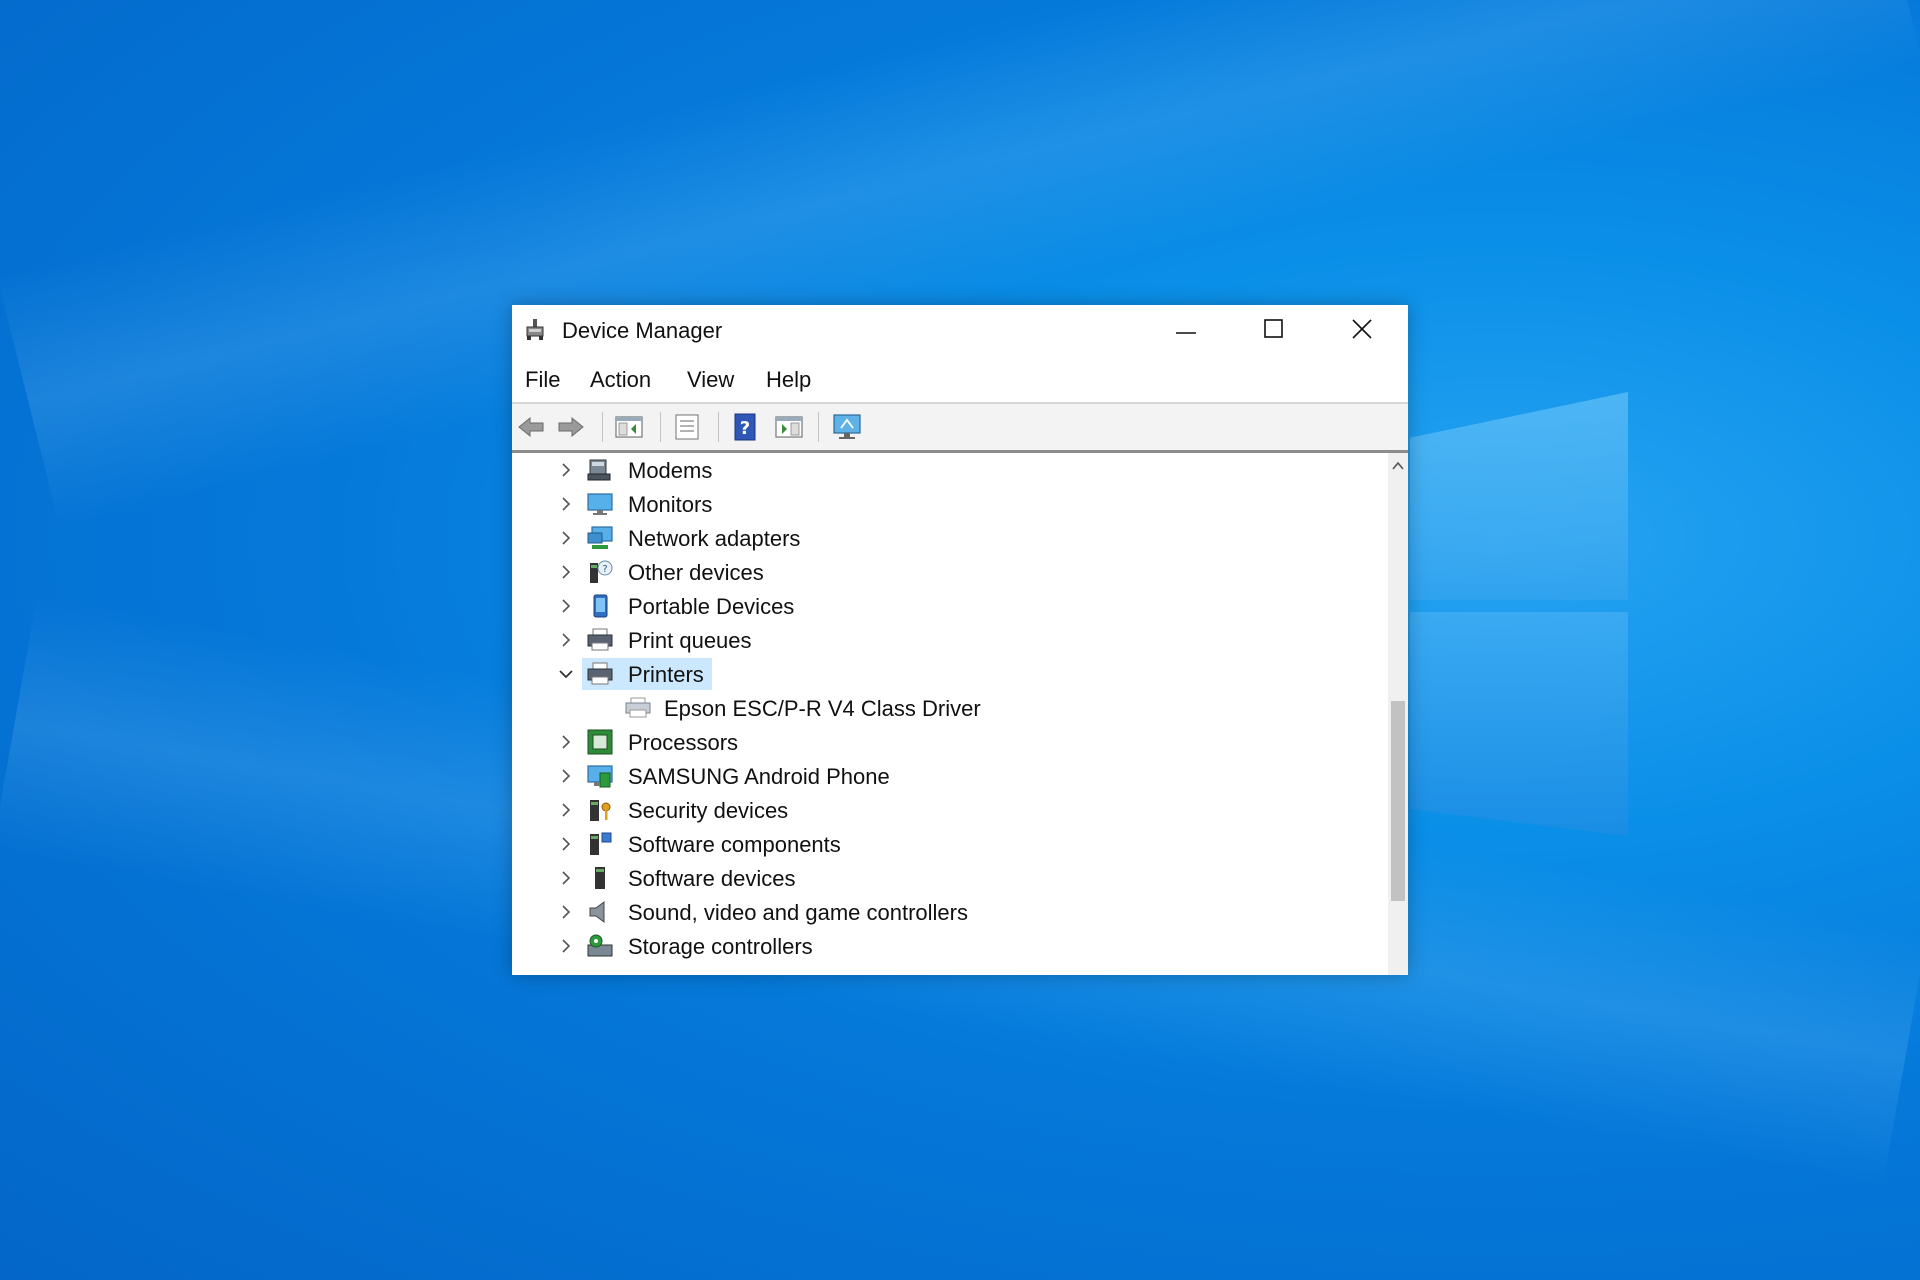 Image resolution: width=1920 pixels, height=1280 pixels. I want to click on scrollbar-thumb, so click(1398, 801).